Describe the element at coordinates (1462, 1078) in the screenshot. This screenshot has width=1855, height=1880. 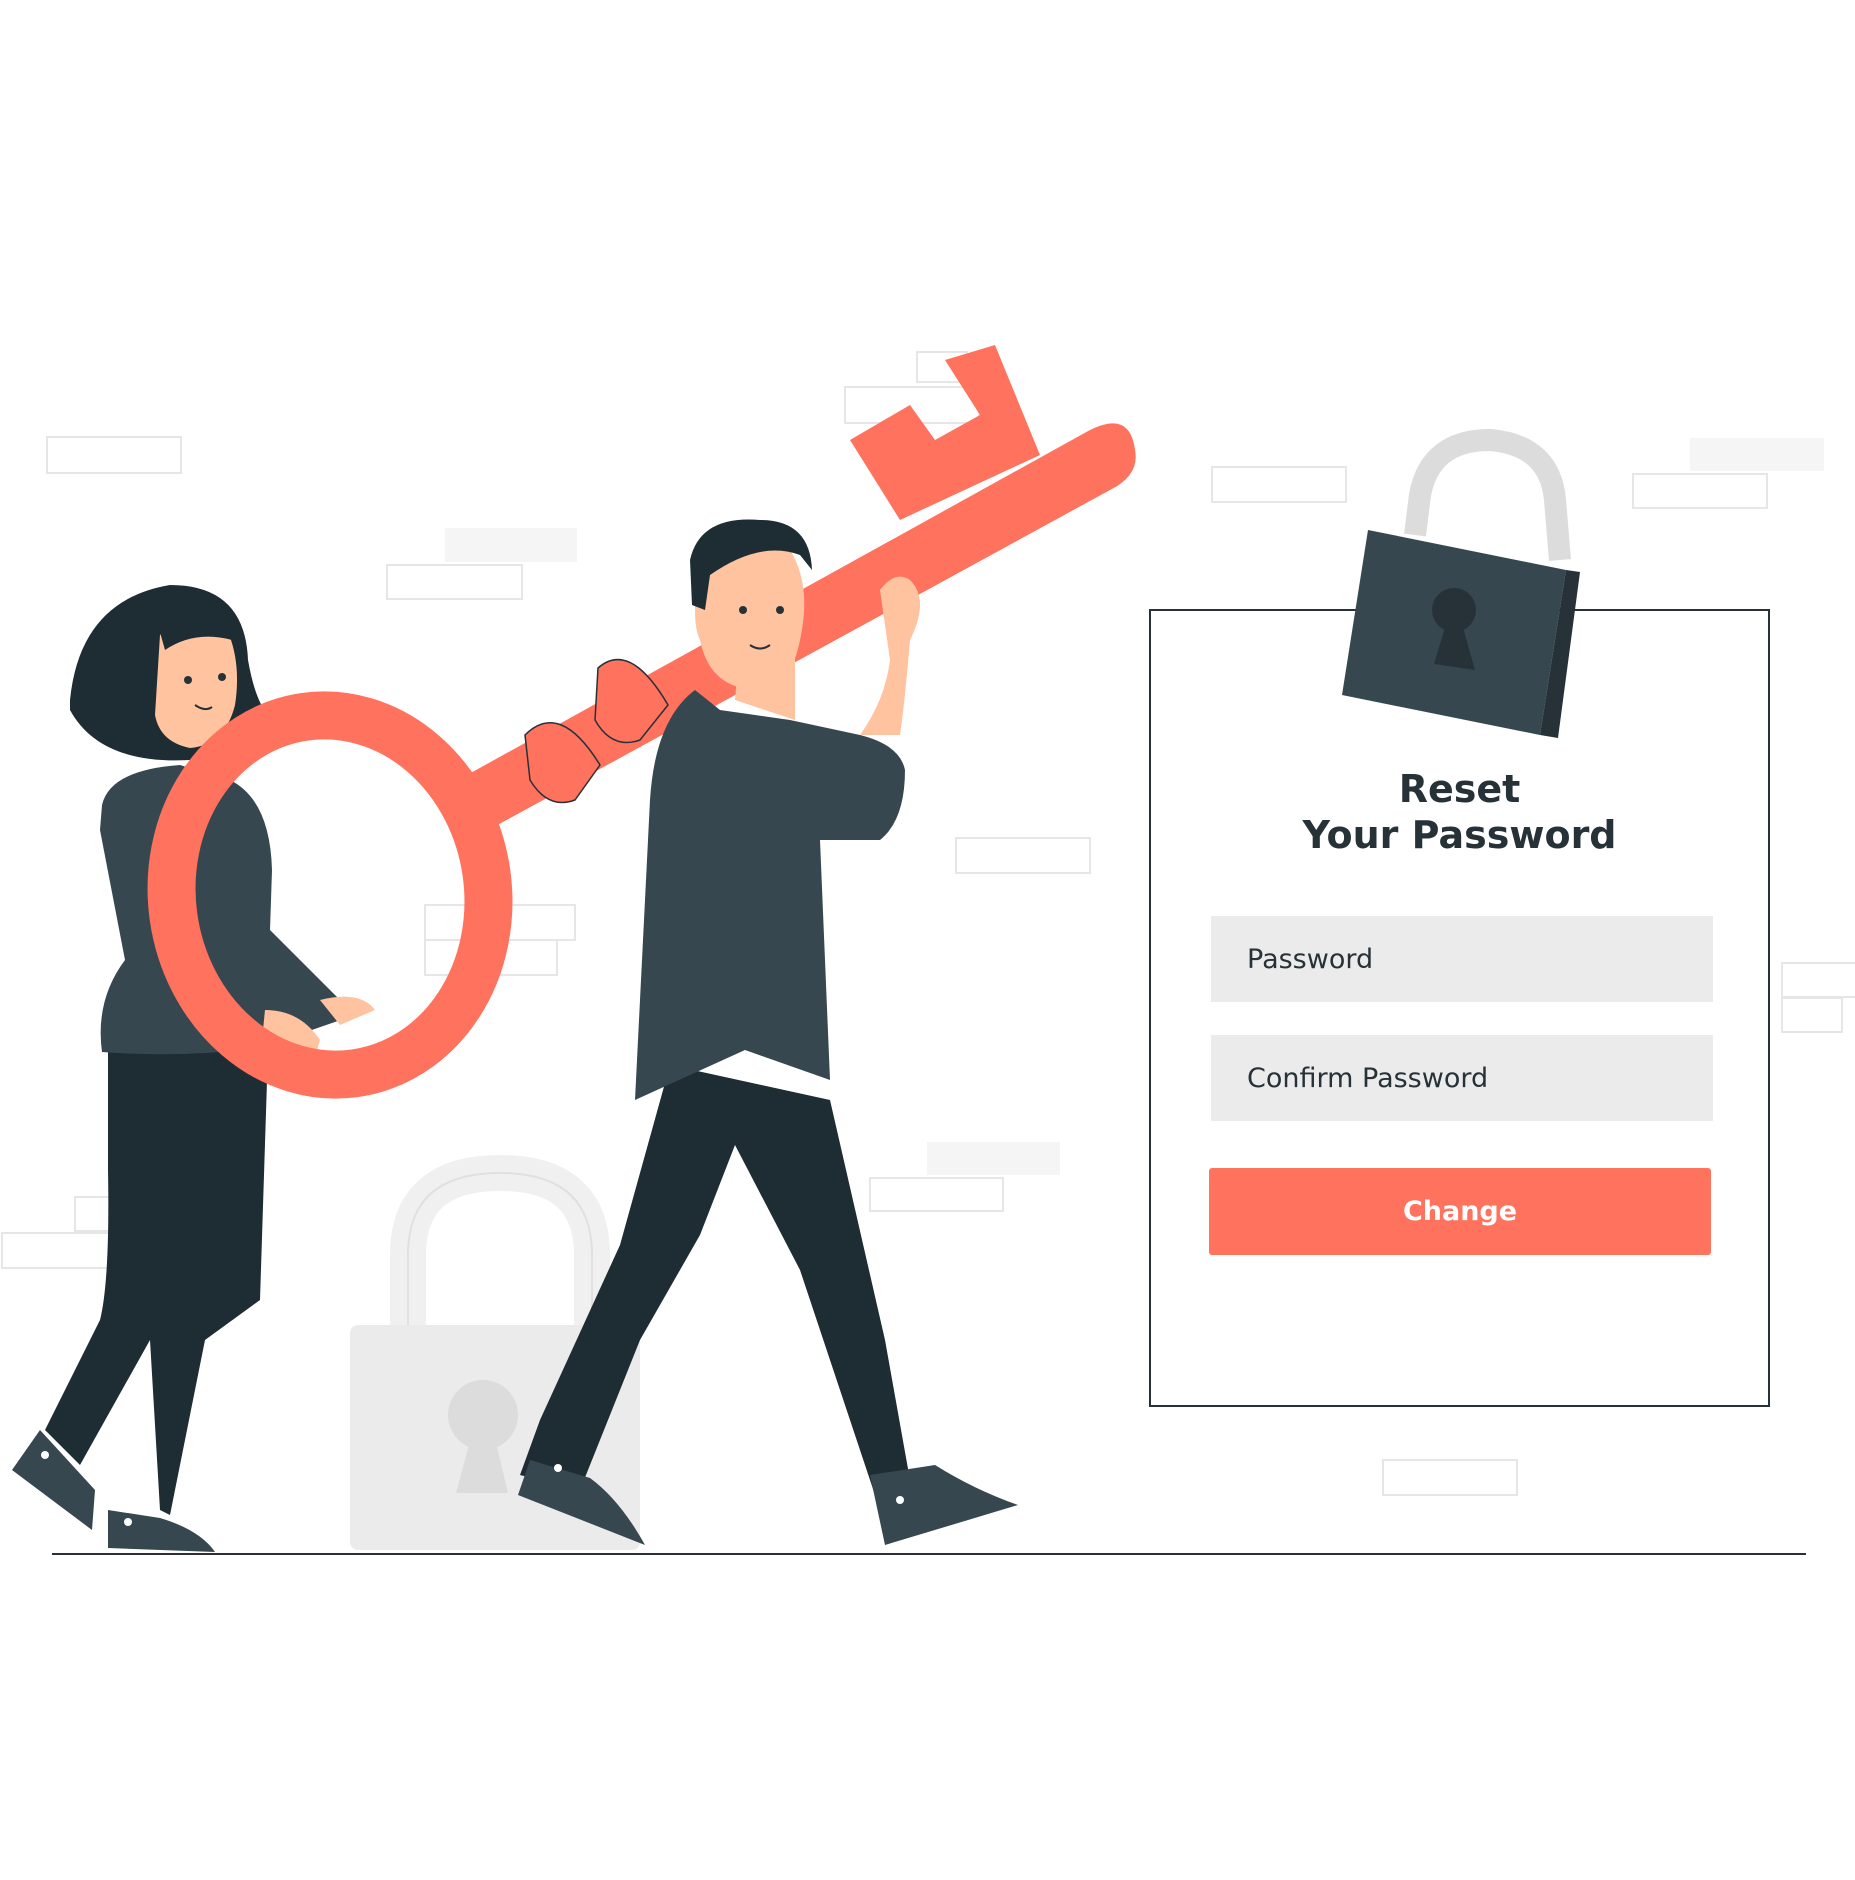
I see `confirm-password-input` at that location.